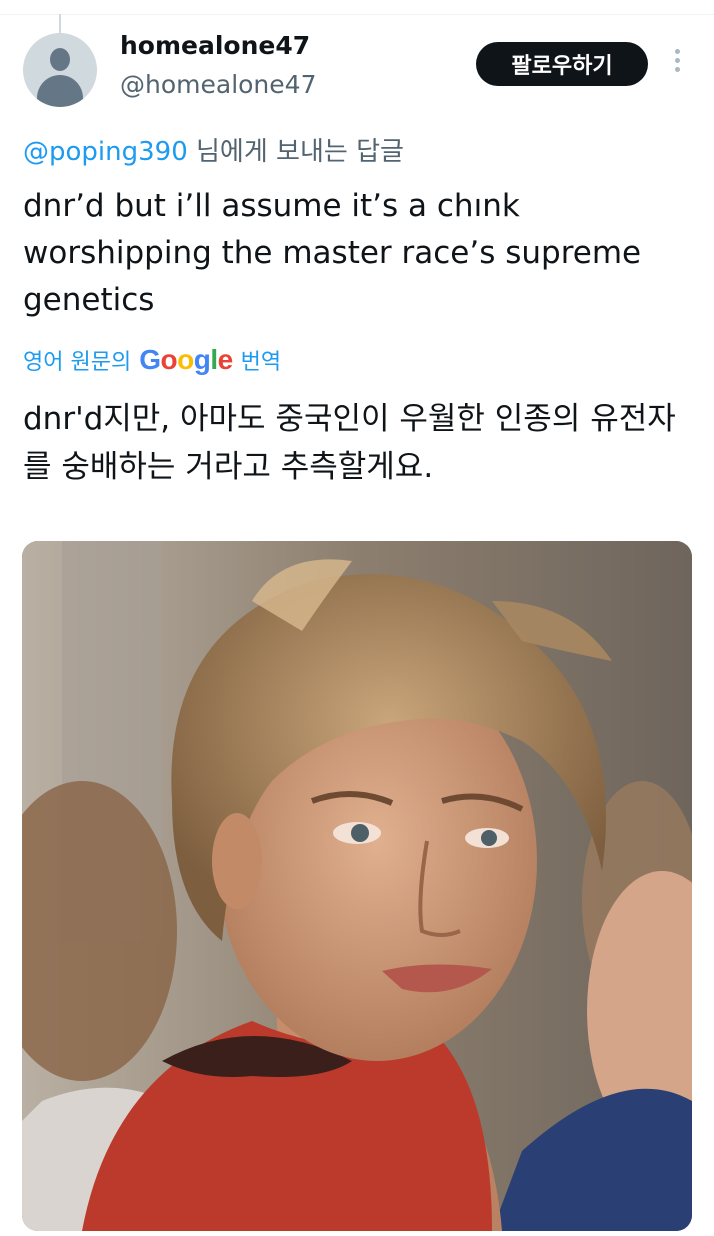 Image resolution: width=714 pixels, height=1236 pixels. I want to click on reply-context: @poping390 님에게 보내는 답글, so click(213, 149).